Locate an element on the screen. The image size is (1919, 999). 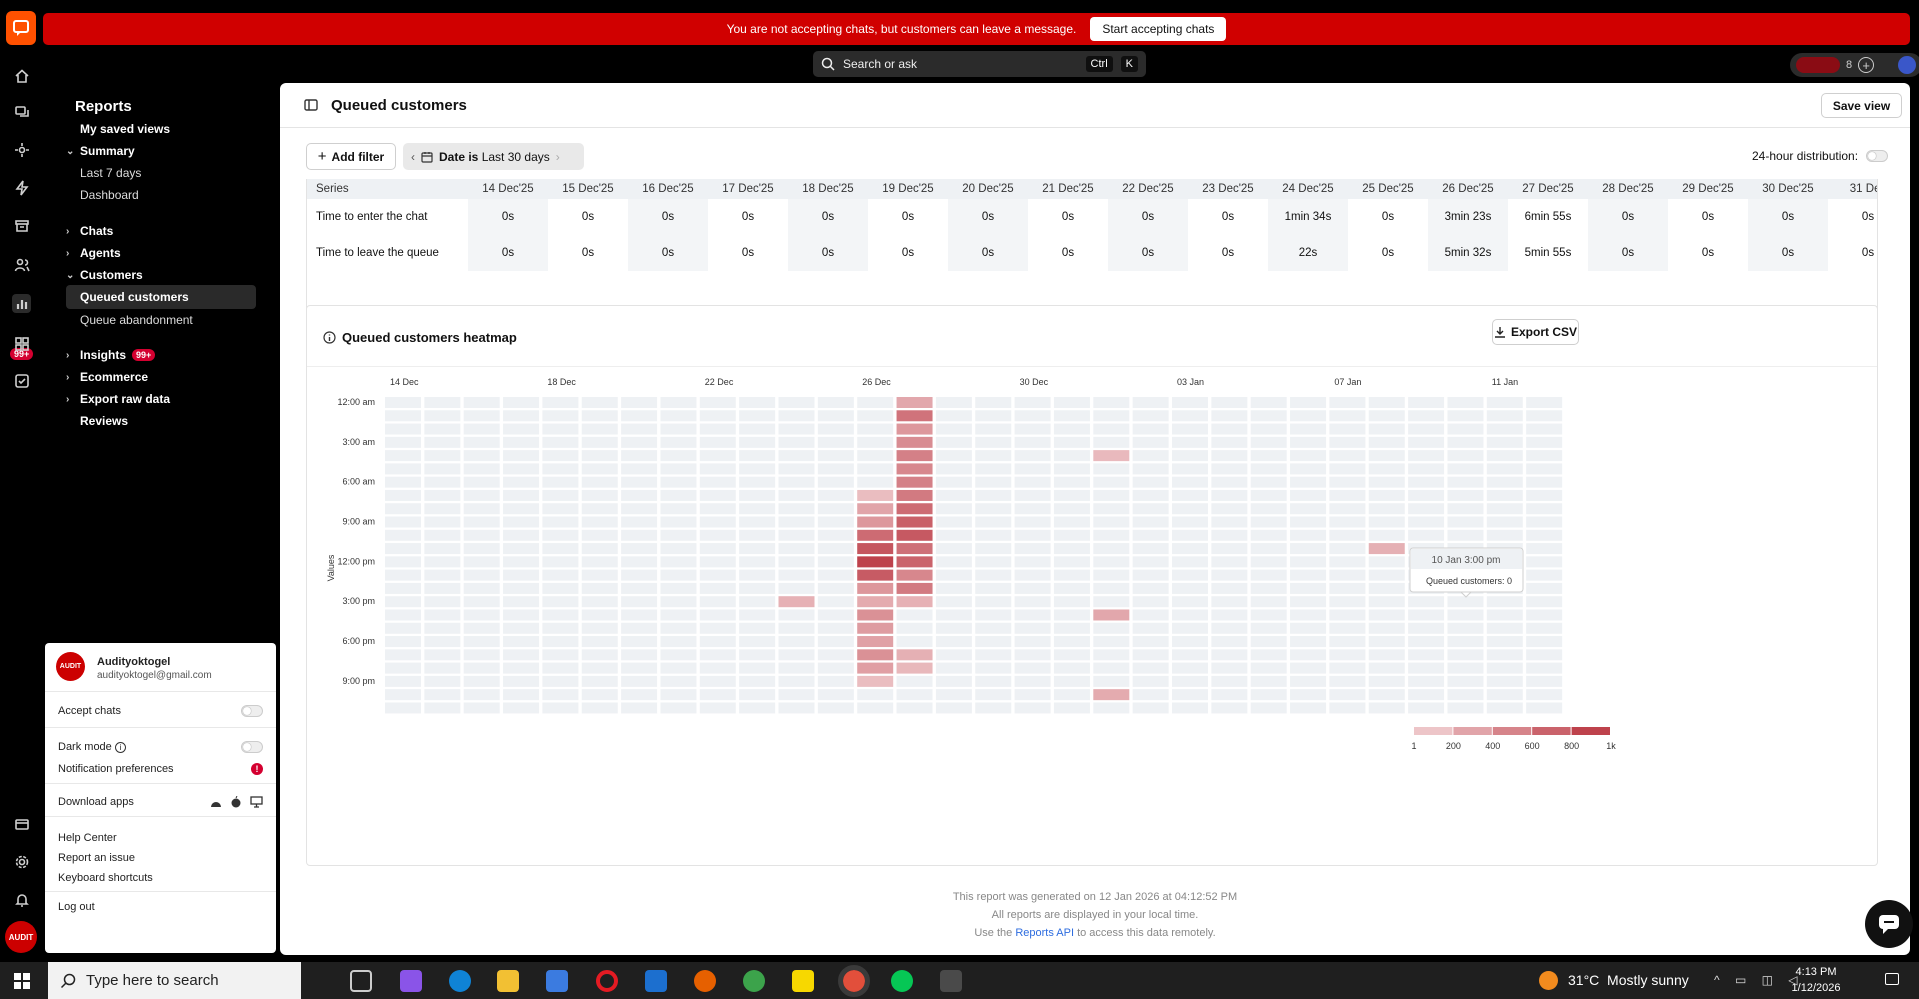
edge-browser-icon is located at coordinates (460, 981).